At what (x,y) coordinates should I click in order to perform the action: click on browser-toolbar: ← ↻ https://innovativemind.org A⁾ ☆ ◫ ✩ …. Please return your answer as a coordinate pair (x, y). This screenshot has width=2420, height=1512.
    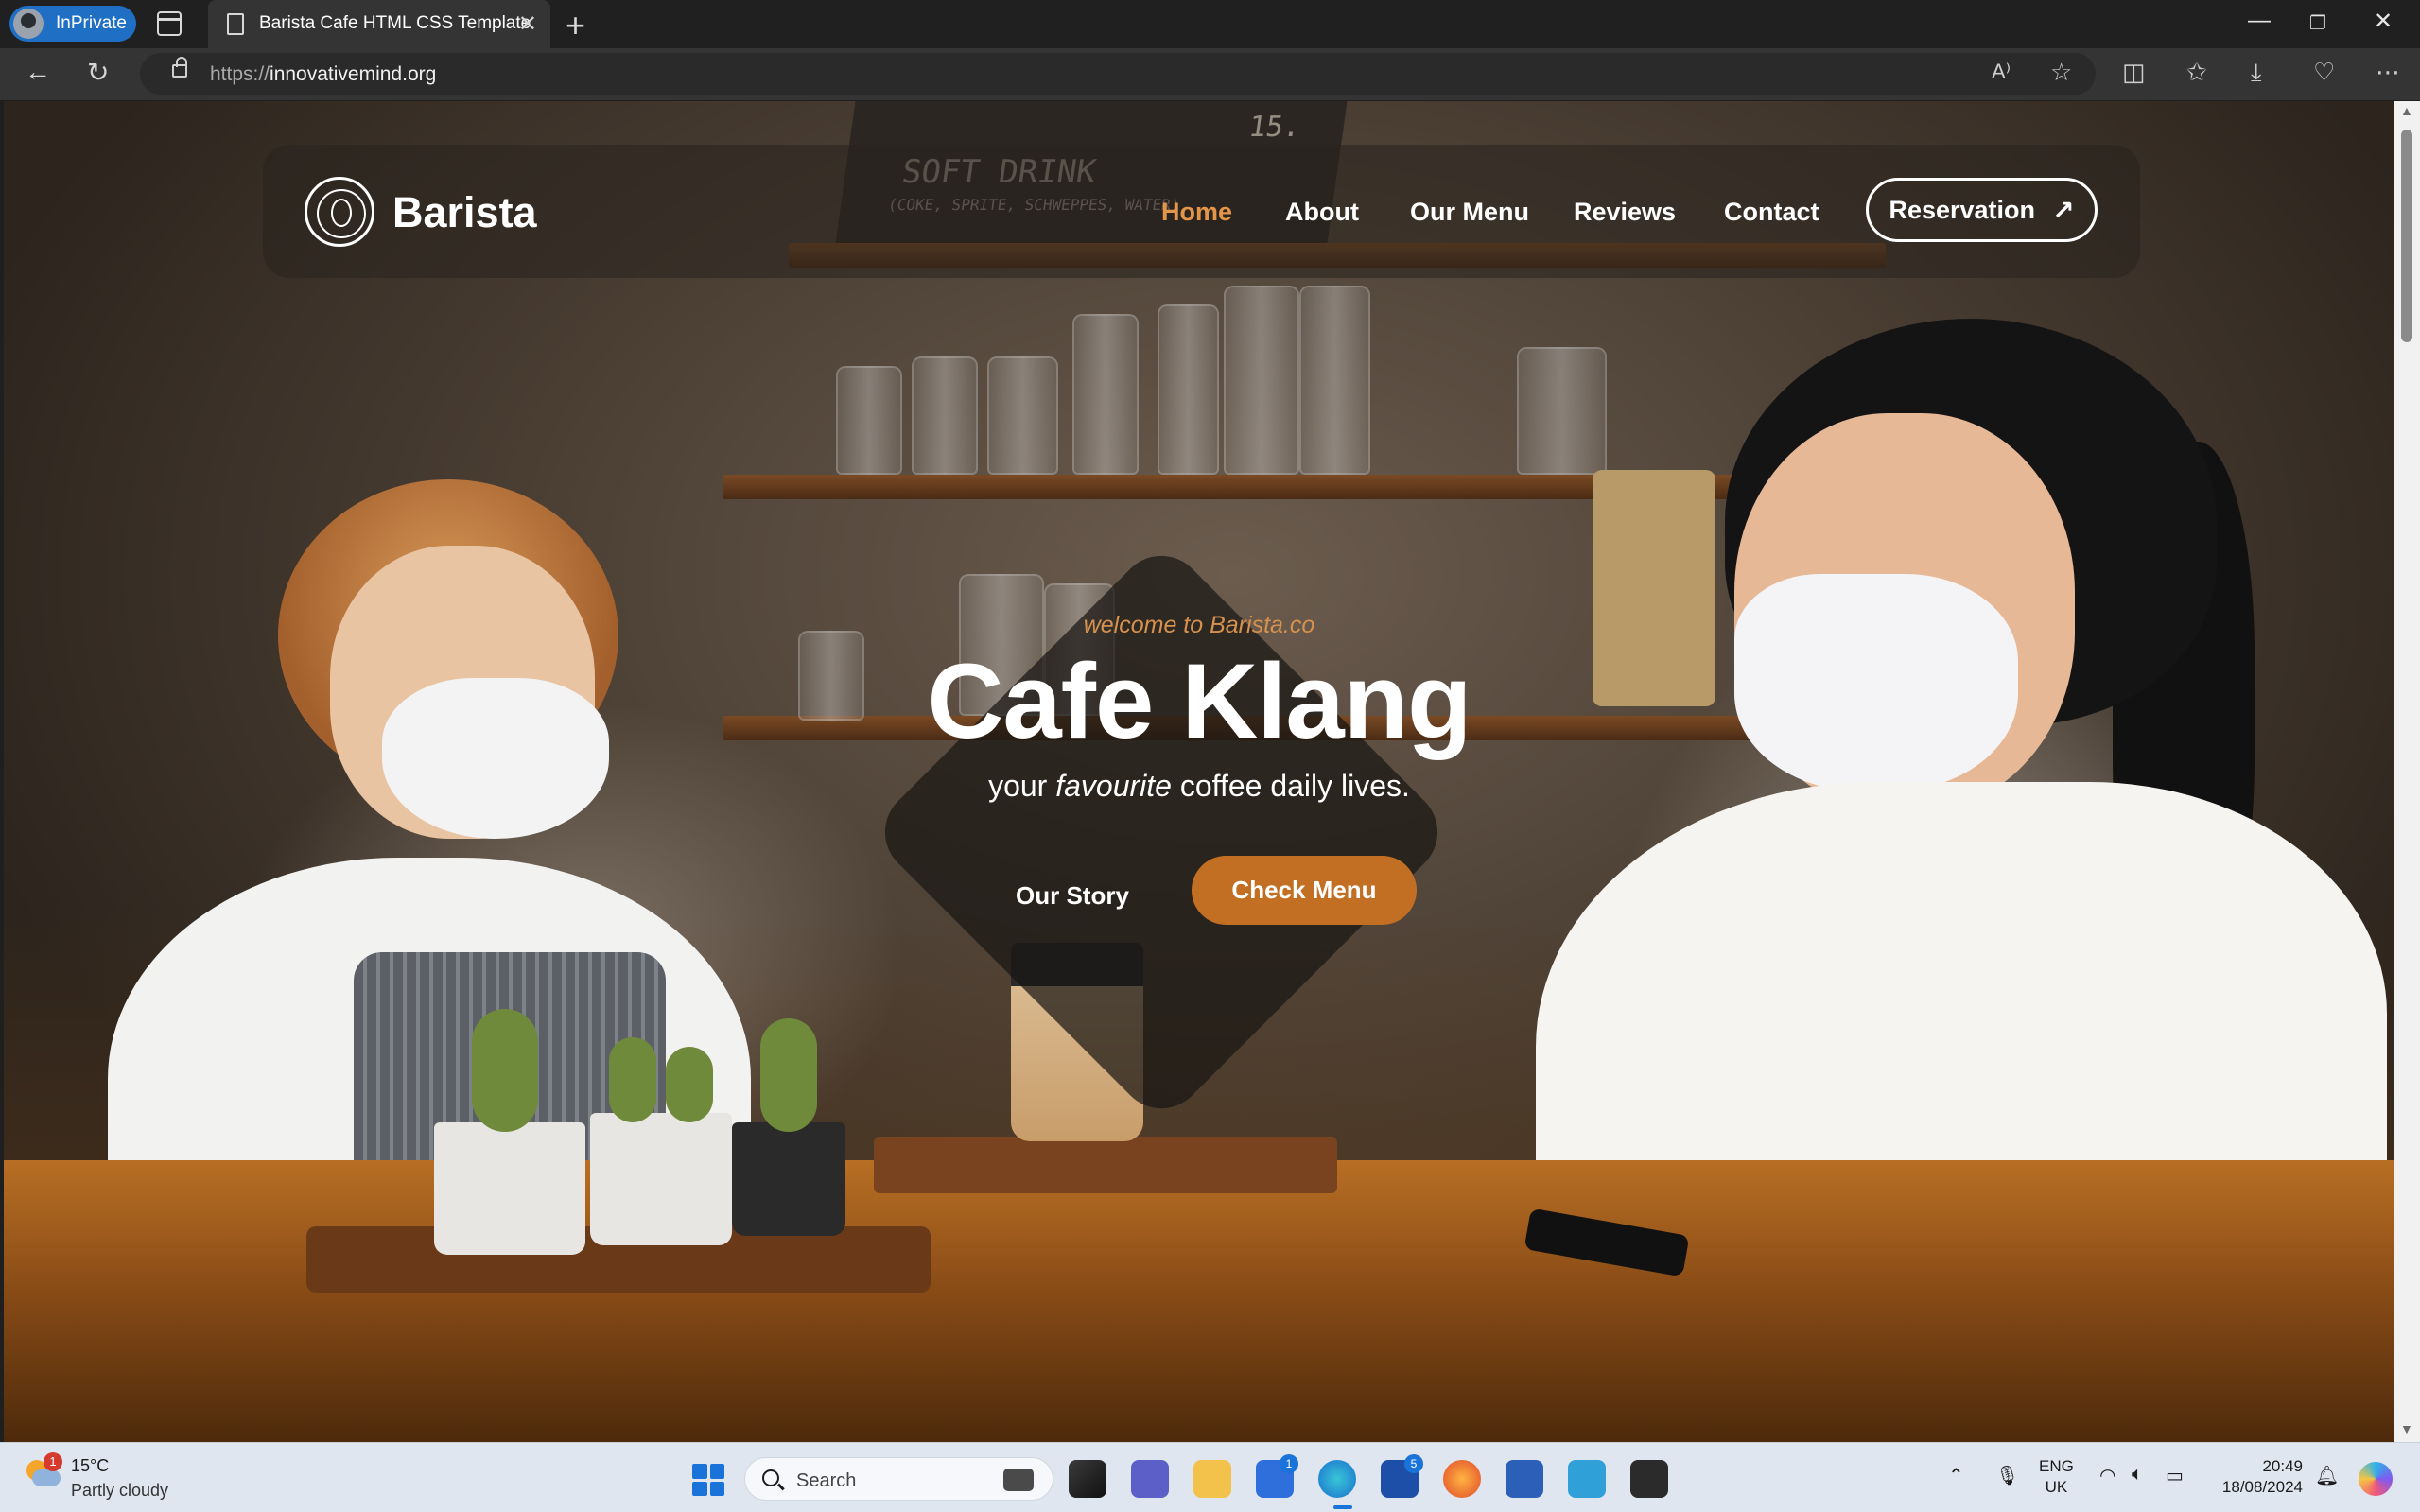
    Looking at the image, I should click on (1210, 74).